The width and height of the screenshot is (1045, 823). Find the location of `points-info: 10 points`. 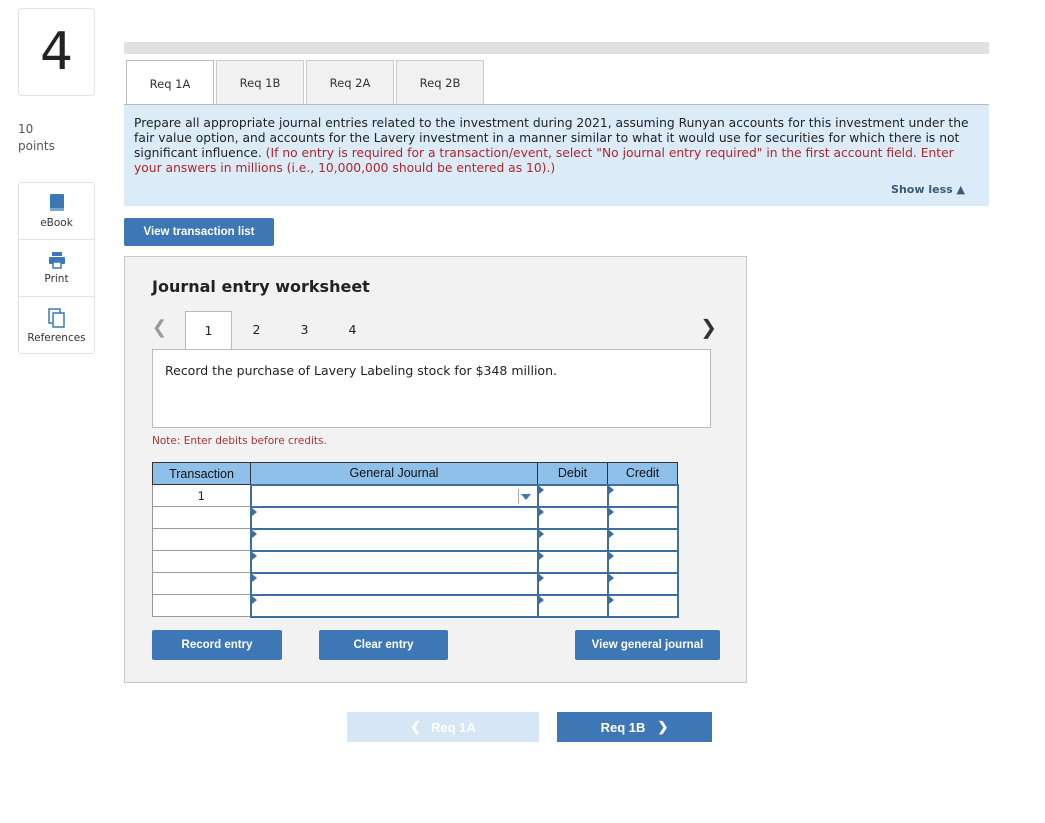

points-info: 10 points is located at coordinates (36, 138).